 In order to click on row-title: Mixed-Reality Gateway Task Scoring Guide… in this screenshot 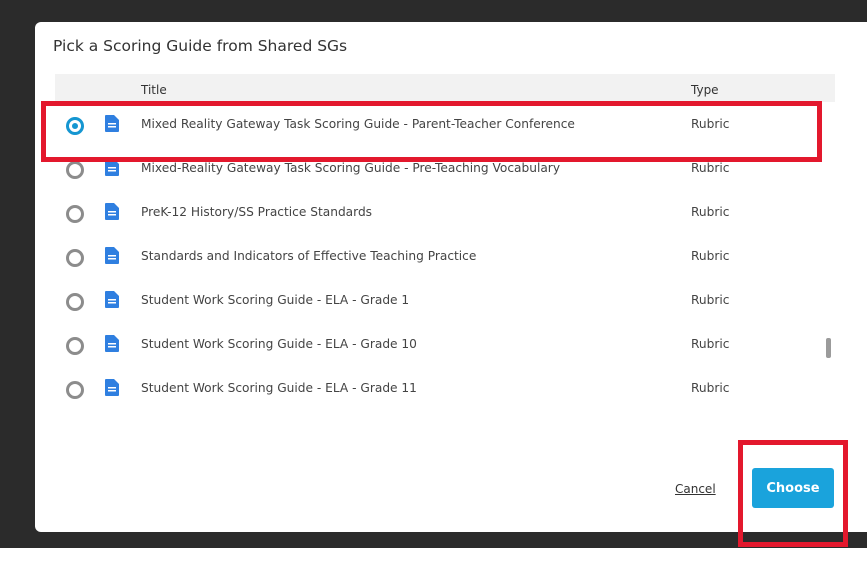, I will do `click(351, 168)`.